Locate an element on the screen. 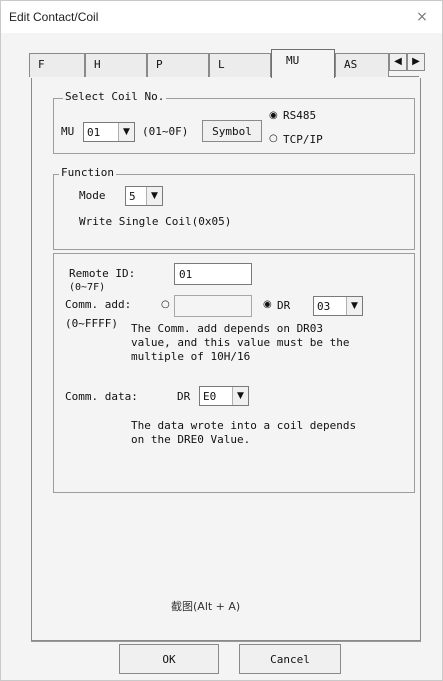 Image resolution: width=443 pixels, height=681 pixels. cancel-button: Cancel is located at coordinates (290, 659).